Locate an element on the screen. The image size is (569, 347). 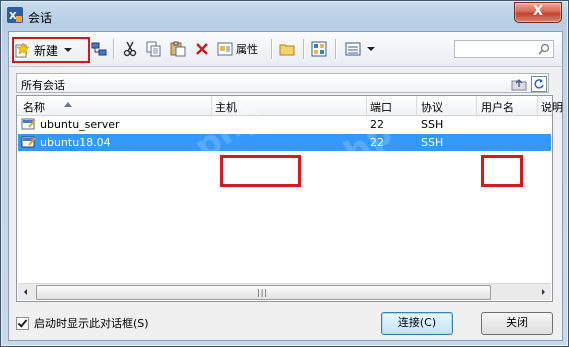
list-view-icon is located at coordinates (353, 49).